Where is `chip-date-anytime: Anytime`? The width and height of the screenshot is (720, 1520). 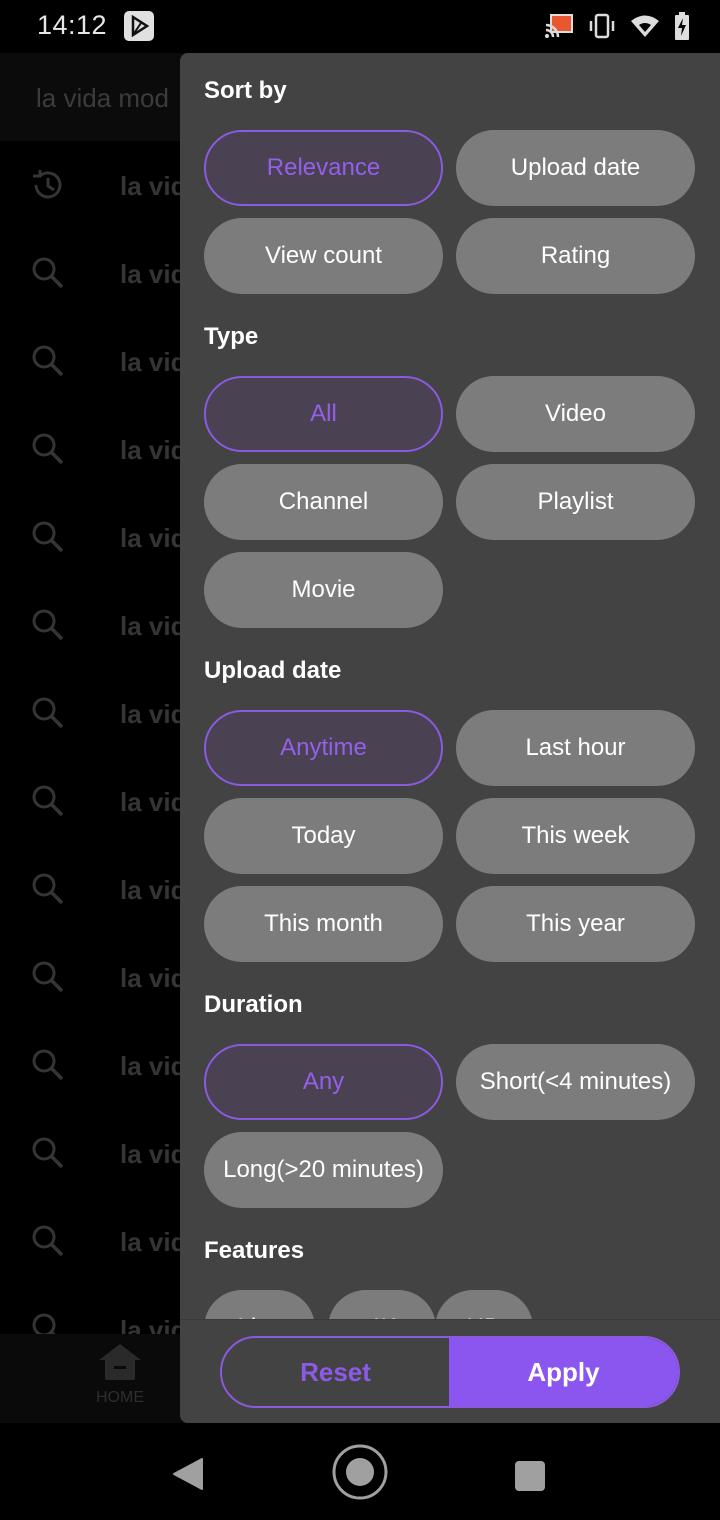
chip-date-anytime: Anytime is located at coordinates (323, 748).